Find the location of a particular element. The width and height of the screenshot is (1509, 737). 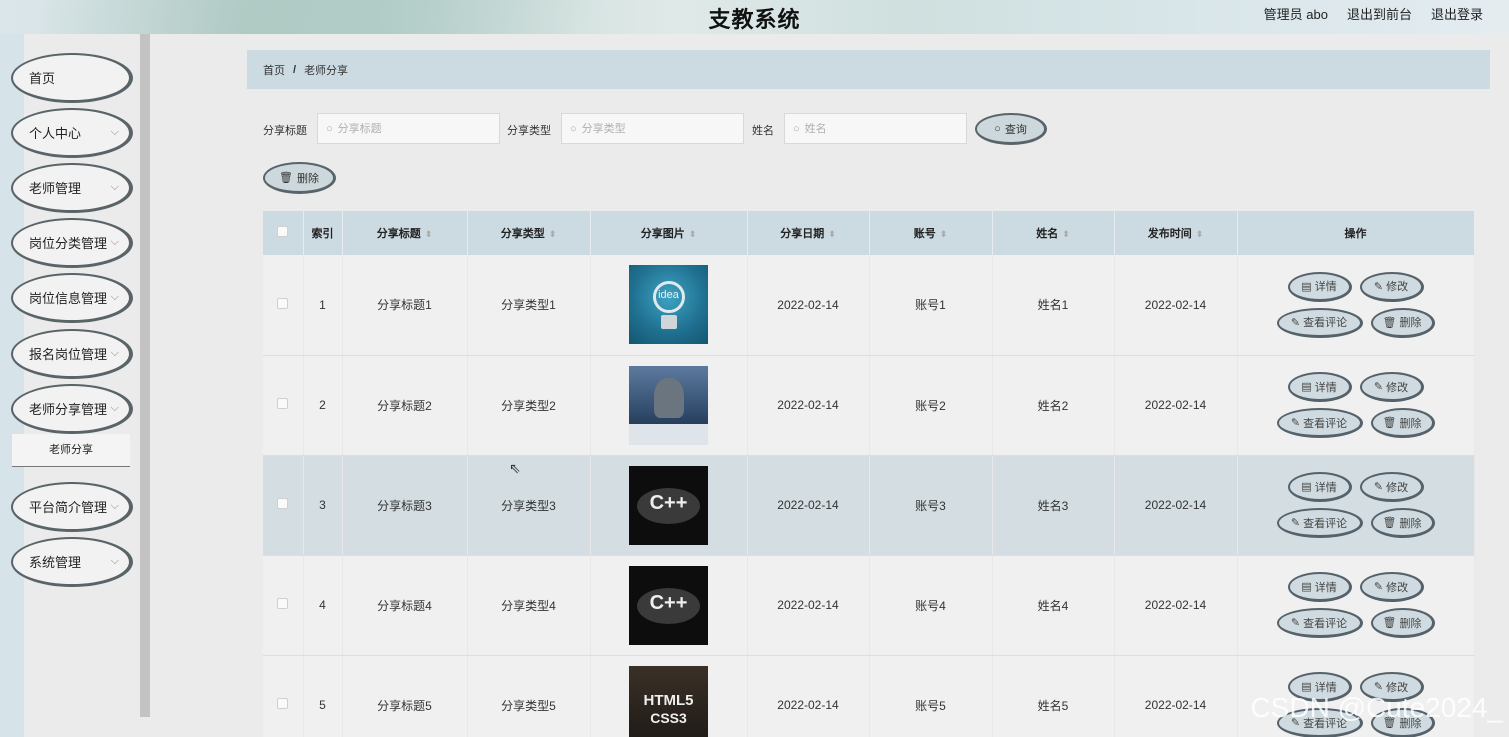

row-publish-time: 2022-02-14 is located at coordinates (1176, 605).